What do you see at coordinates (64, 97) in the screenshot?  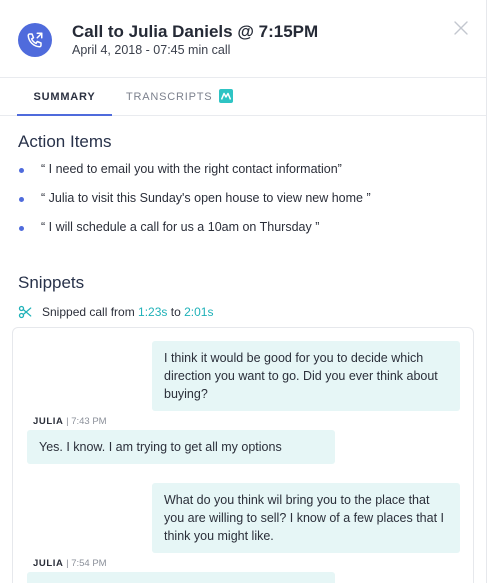 I see `tab-summary: SUMMARY` at bounding box center [64, 97].